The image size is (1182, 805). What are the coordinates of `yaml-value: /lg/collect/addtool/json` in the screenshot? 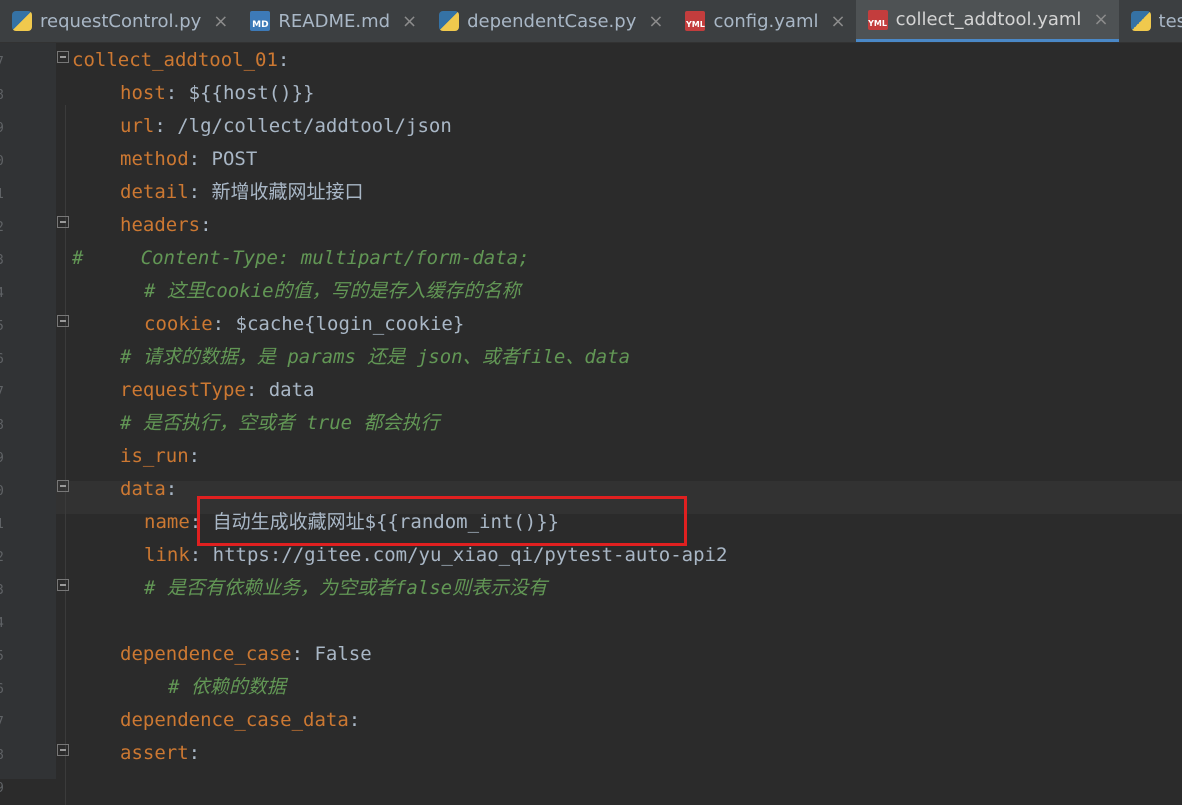 It's located at (308, 126).